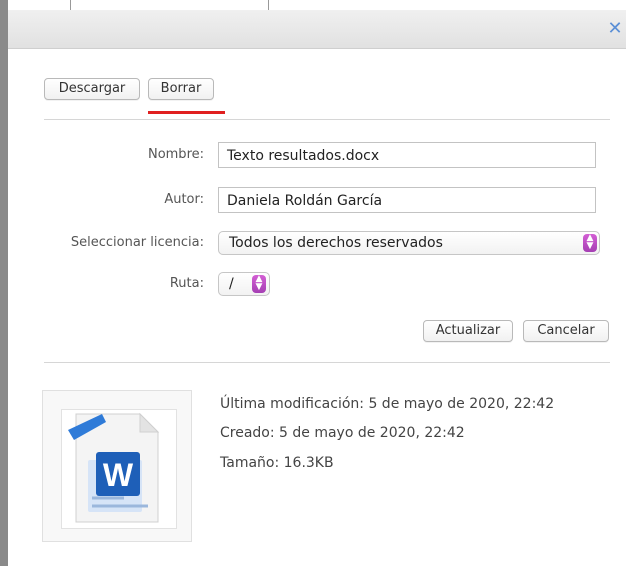 The height and width of the screenshot is (566, 626). What do you see at coordinates (186, 283) in the screenshot?
I see `path-label: Ruta:` at bounding box center [186, 283].